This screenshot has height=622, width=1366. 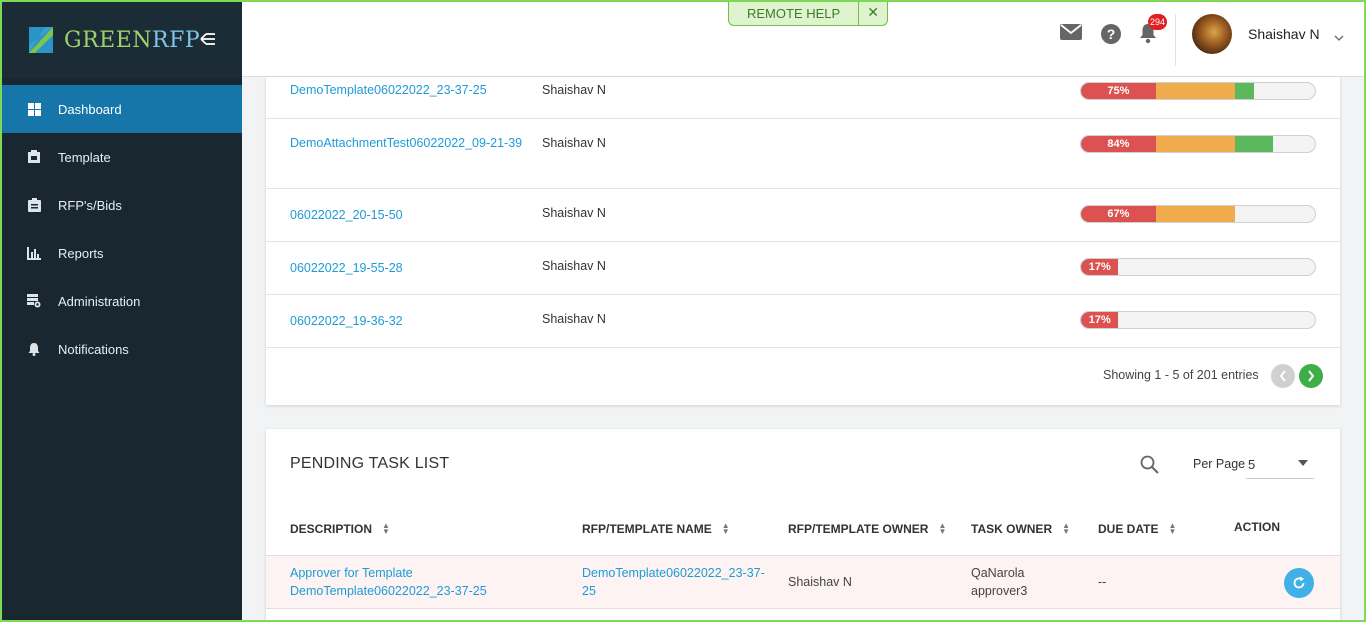 I want to click on brand-name: GREENRFP, so click(x=132, y=40).